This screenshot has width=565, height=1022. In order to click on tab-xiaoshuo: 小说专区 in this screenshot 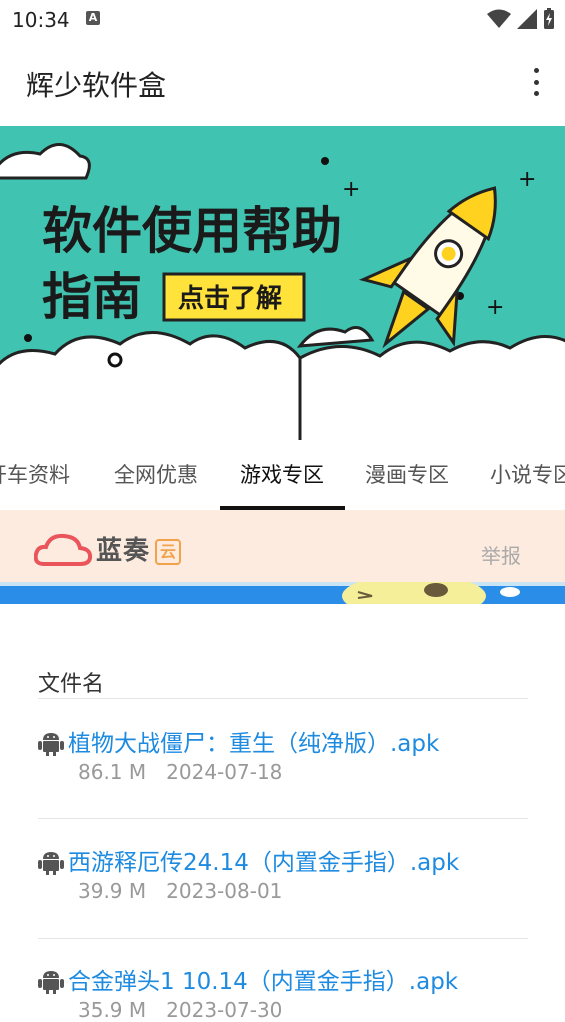, I will do `click(527, 475)`.